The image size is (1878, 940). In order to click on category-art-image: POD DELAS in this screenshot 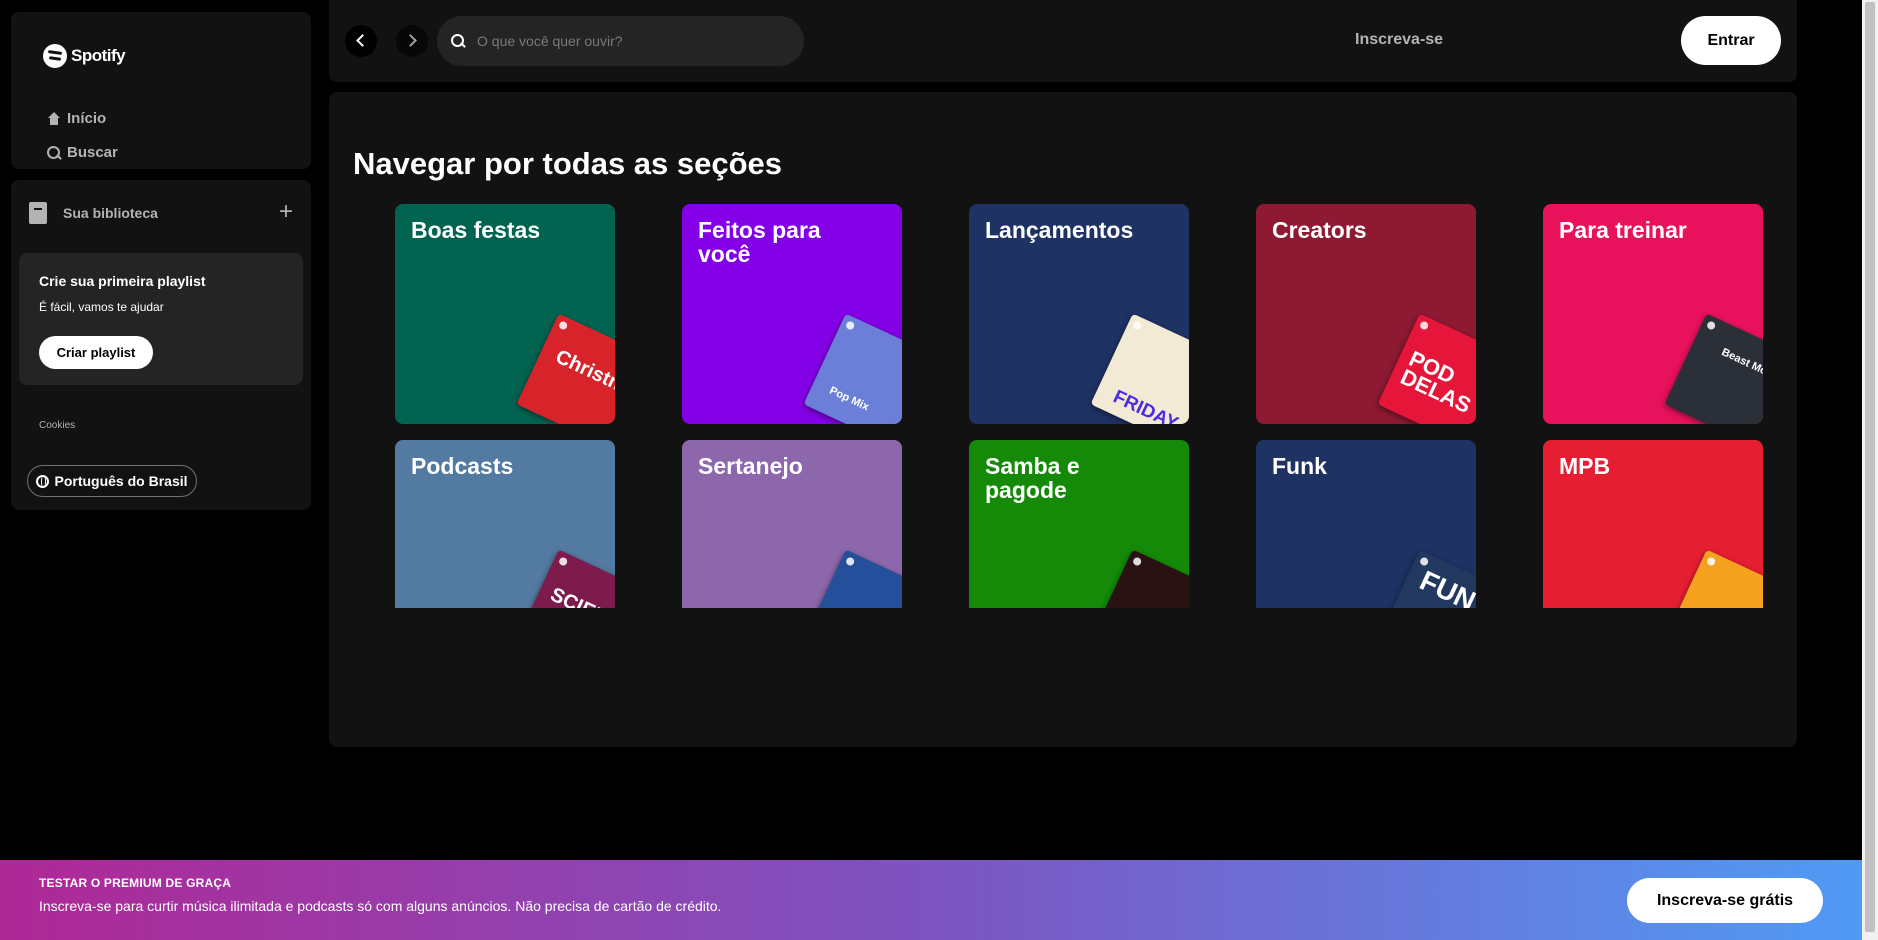, I will do `click(1426, 368)`.